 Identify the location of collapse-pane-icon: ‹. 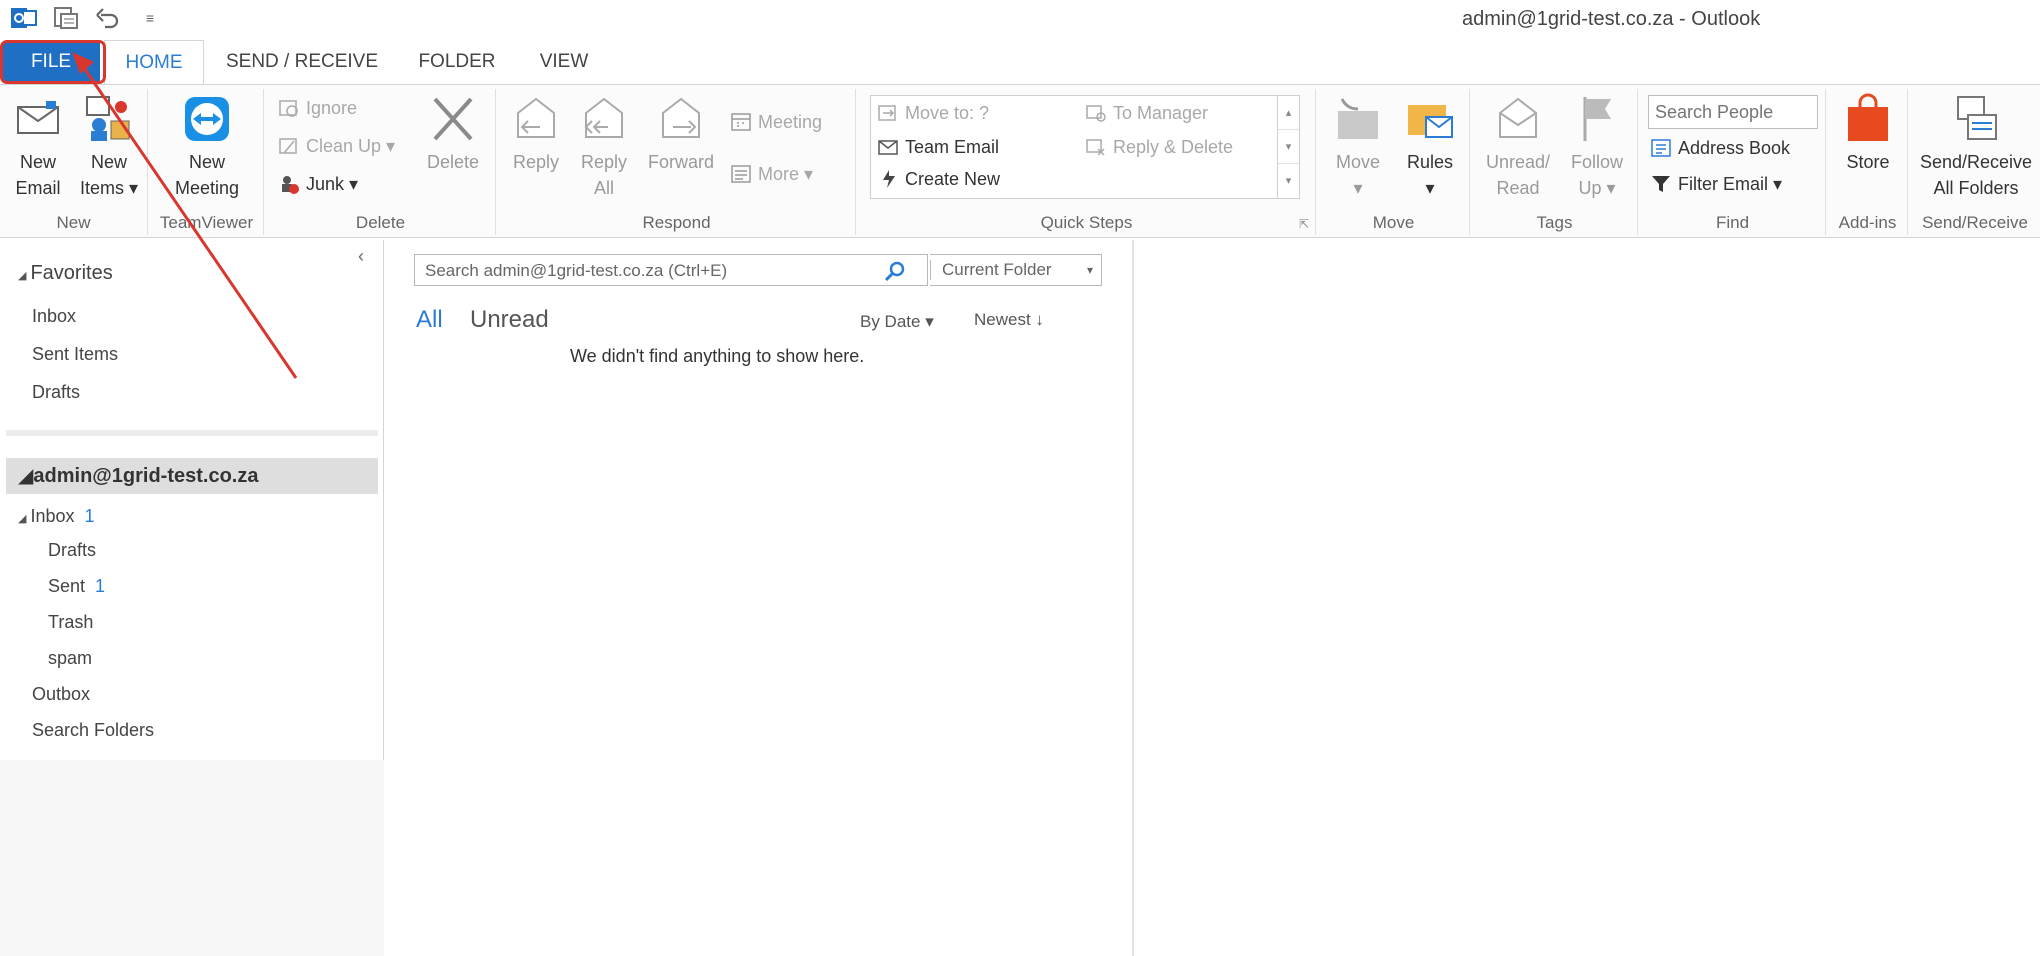
(361, 256).